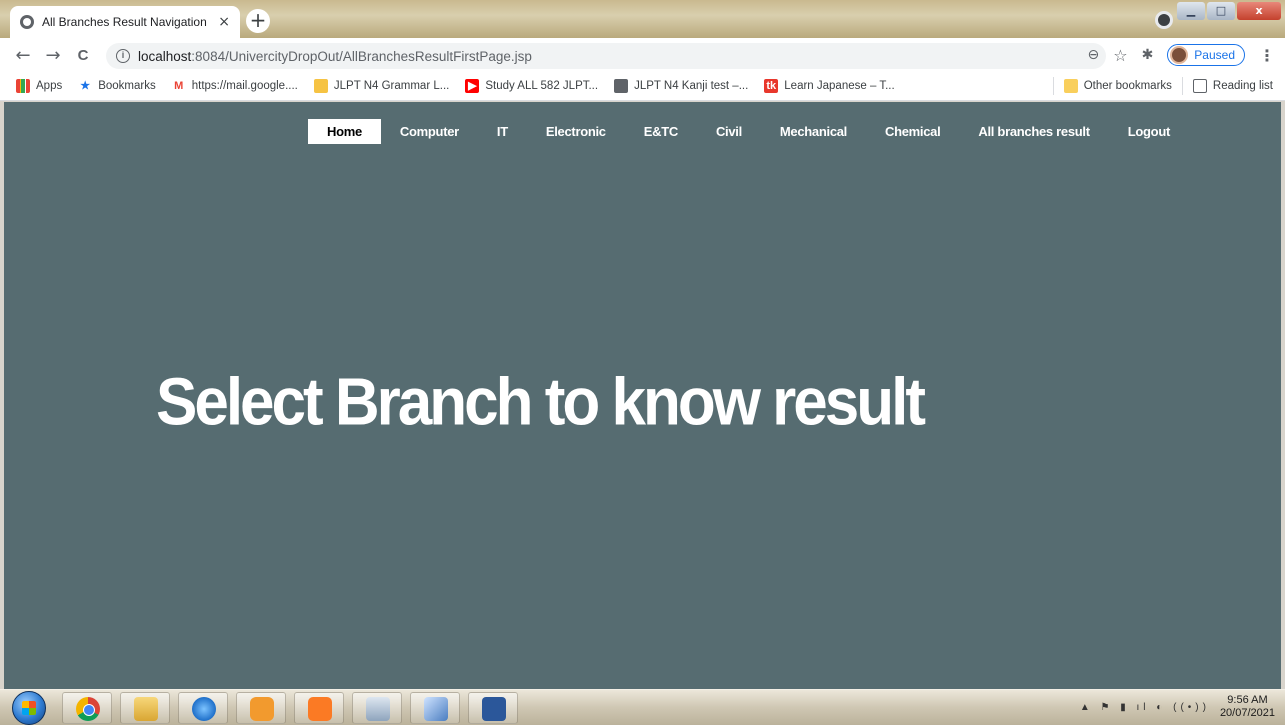 This screenshot has height=725, width=1285. Describe the element at coordinates (435, 708) in the screenshot. I see `taskbar-virtualbox-icon` at that location.